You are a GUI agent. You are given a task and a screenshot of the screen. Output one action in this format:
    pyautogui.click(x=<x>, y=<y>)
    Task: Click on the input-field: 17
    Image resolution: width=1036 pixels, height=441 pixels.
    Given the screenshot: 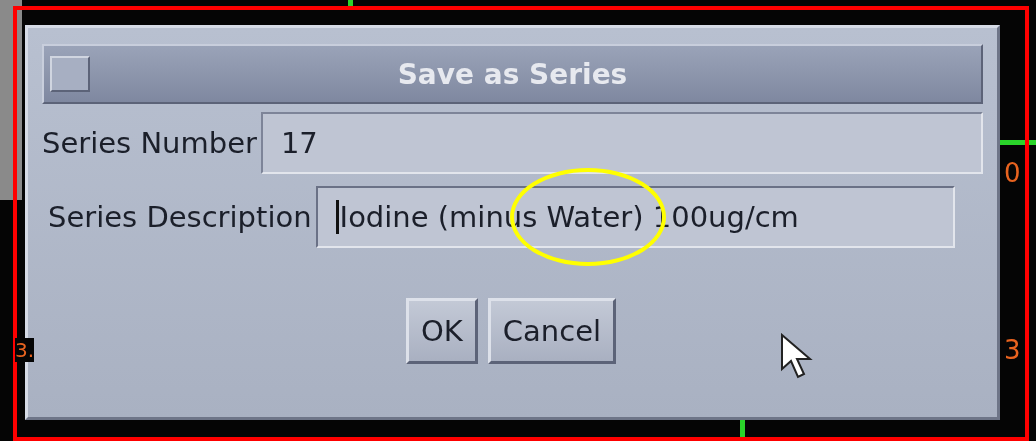 What is the action you would take?
    pyautogui.click(x=621, y=143)
    